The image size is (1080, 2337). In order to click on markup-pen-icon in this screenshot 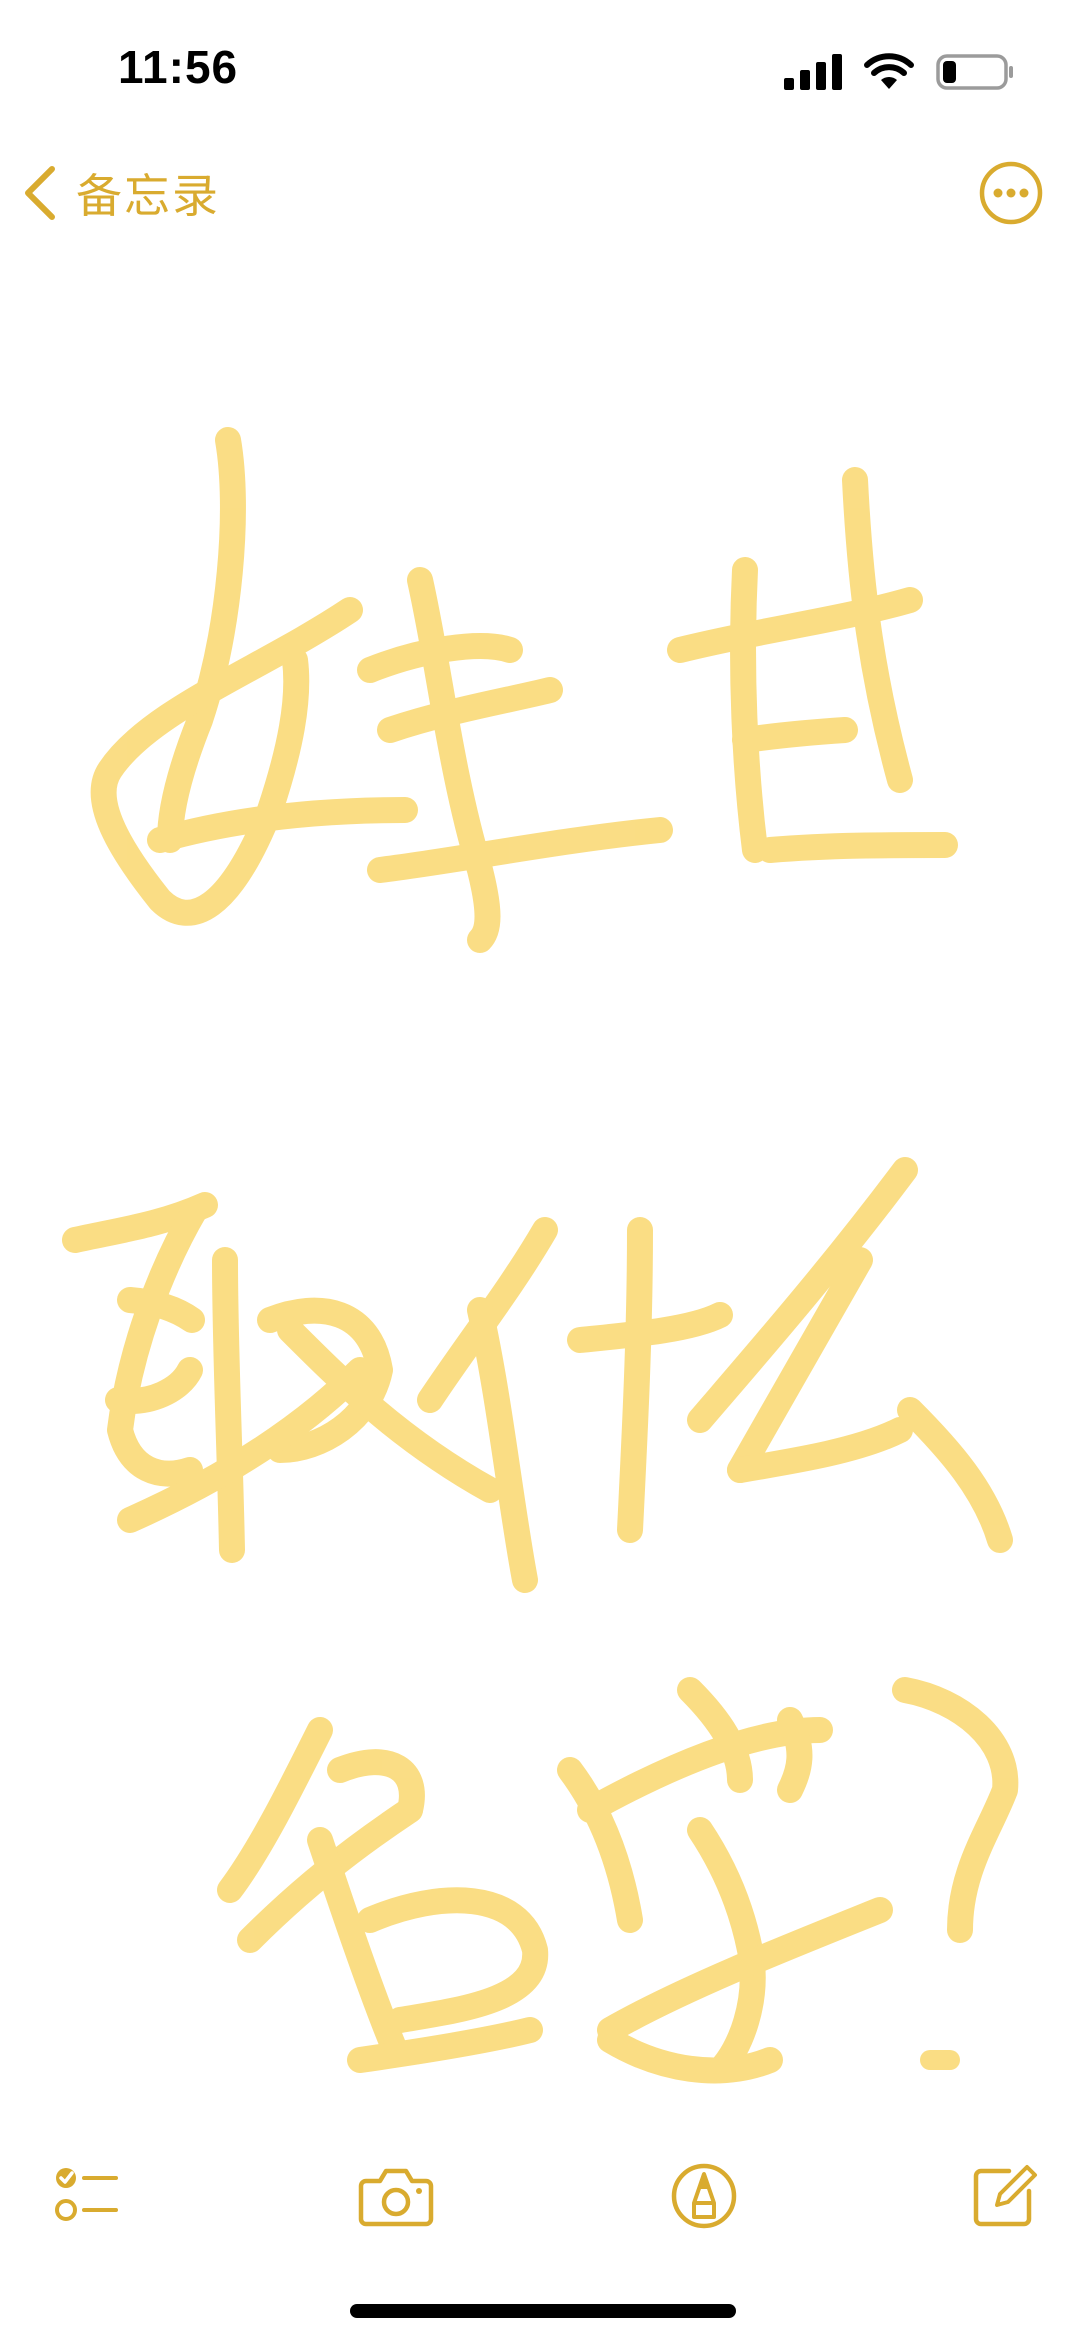, I will do `click(704, 2196)`.